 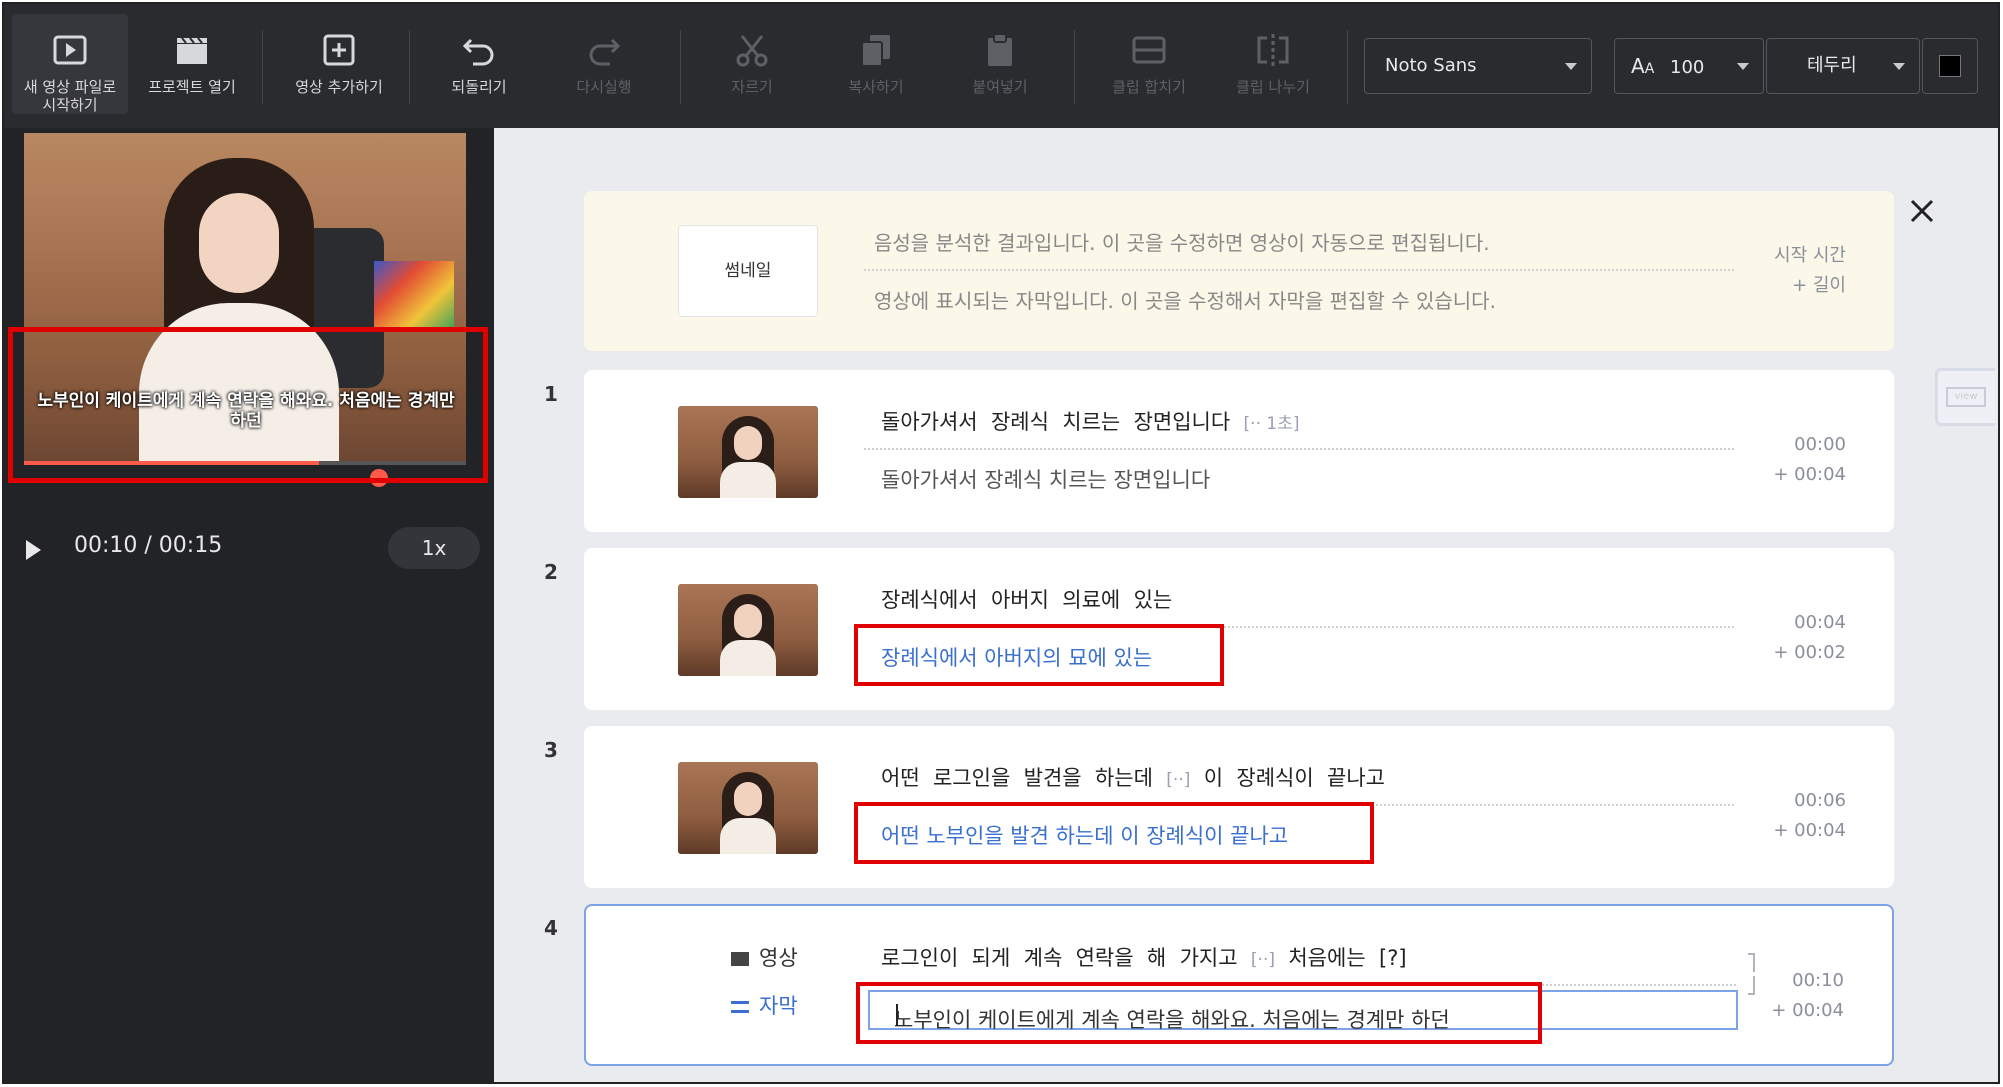 I want to click on speech-description: 음성을 분석한 결과입니다. 이 곳을 수정하면 영상이 자동으로 편집됩니다., so click(x=1182, y=243).